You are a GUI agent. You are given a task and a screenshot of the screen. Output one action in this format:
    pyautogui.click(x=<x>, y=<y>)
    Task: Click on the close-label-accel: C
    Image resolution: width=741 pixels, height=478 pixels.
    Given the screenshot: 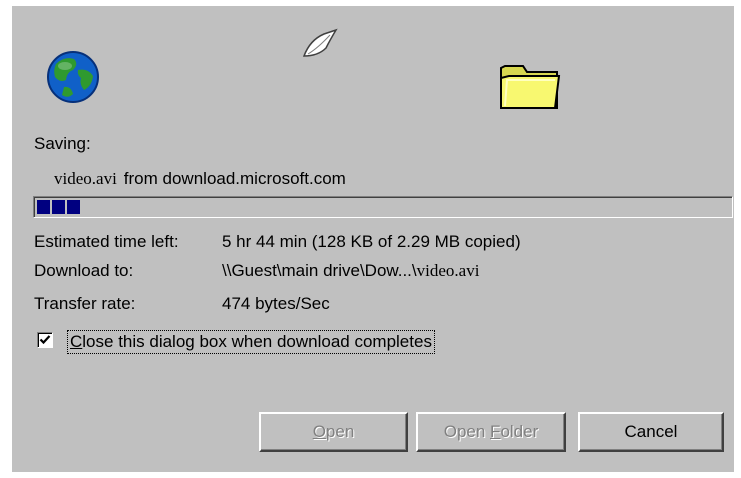 What is the action you would take?
    pyautogui.click(x=76, y=341)
    